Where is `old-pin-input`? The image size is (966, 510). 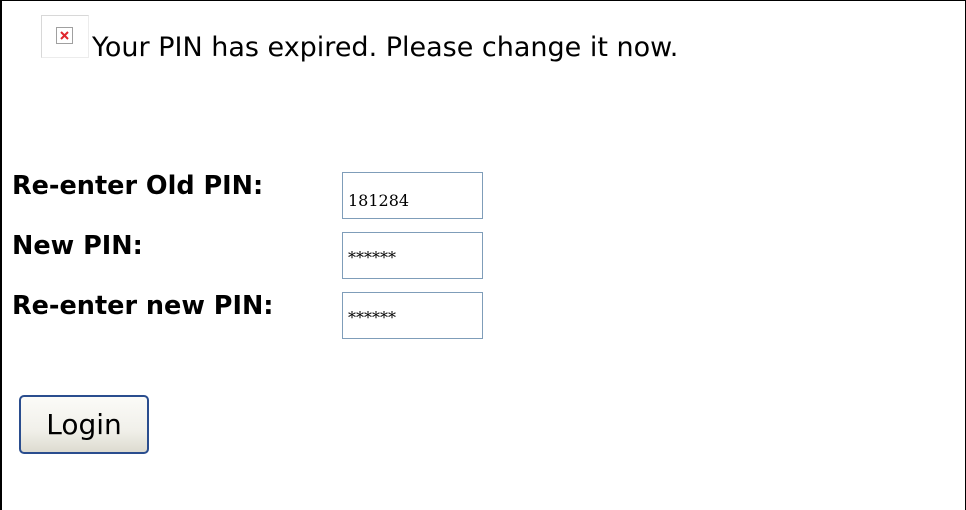
old-pin-input is located at coordinates (412, 195).